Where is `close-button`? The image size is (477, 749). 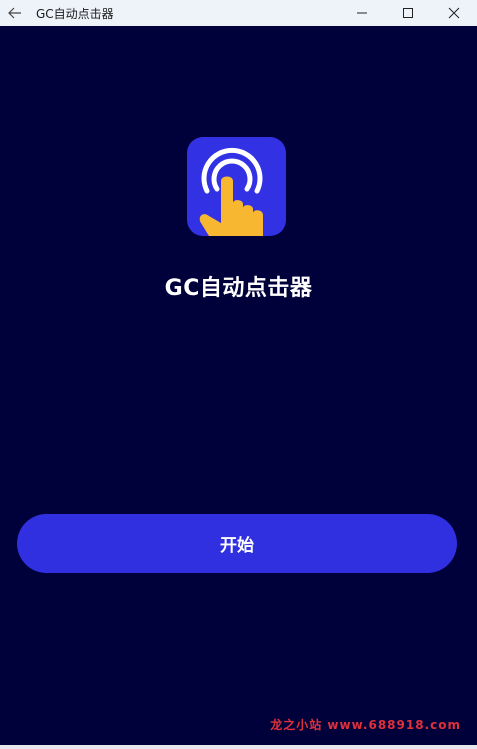 close-button is located at coordinates (454, 13).